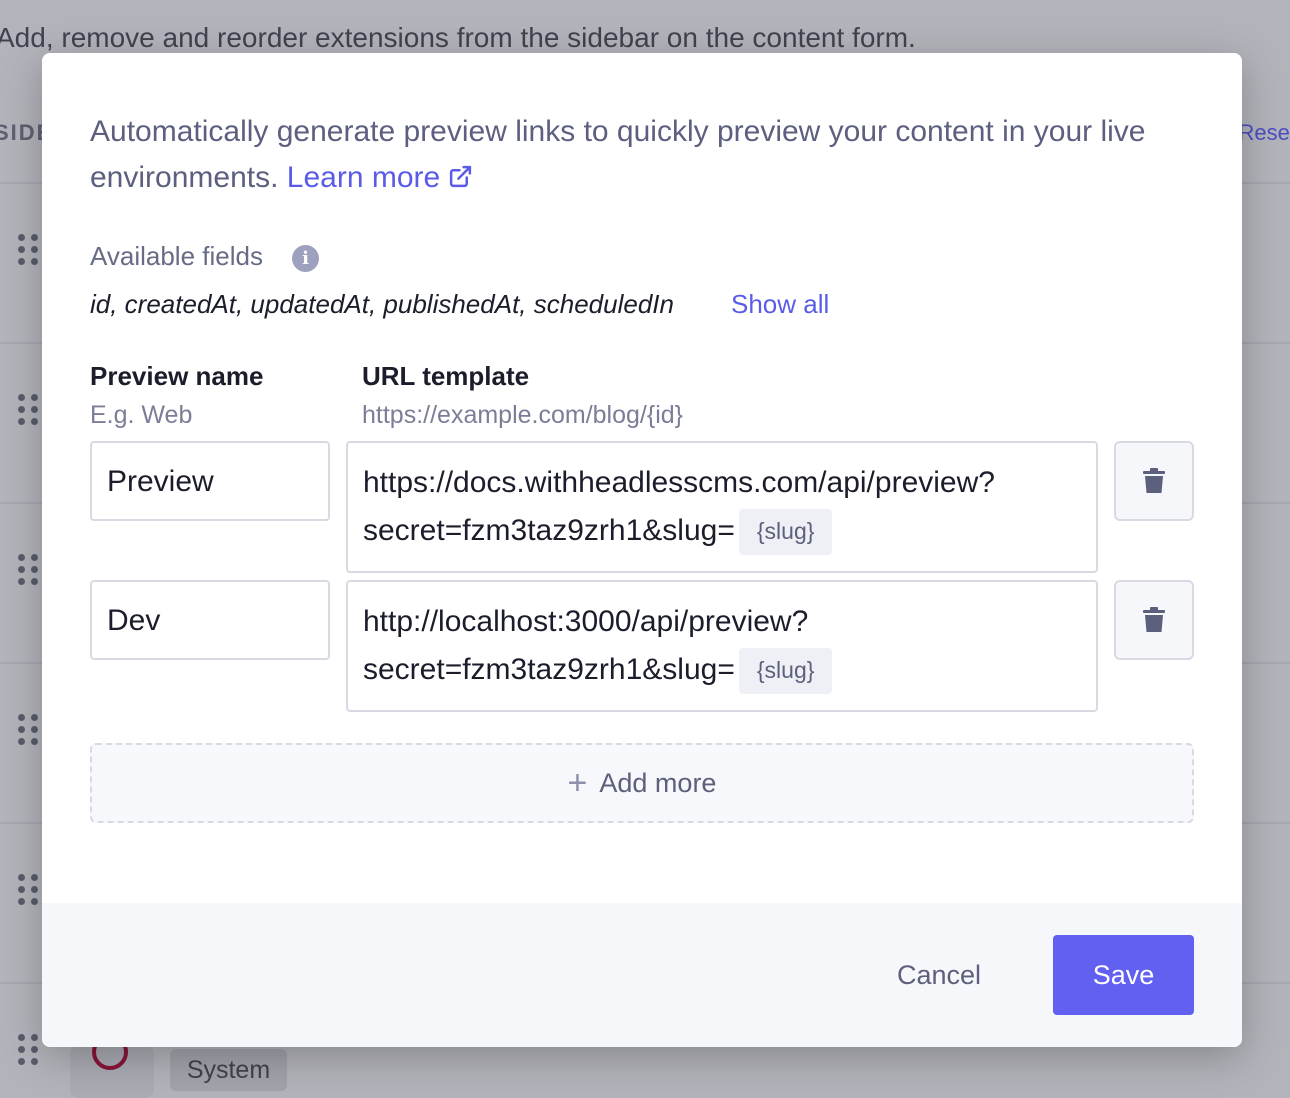 The width and height of the screenshot is (1290, 1098). Describe the element at coordinates (446, 376) in the screenshot. I see `url-template-header: URL template` at that location.